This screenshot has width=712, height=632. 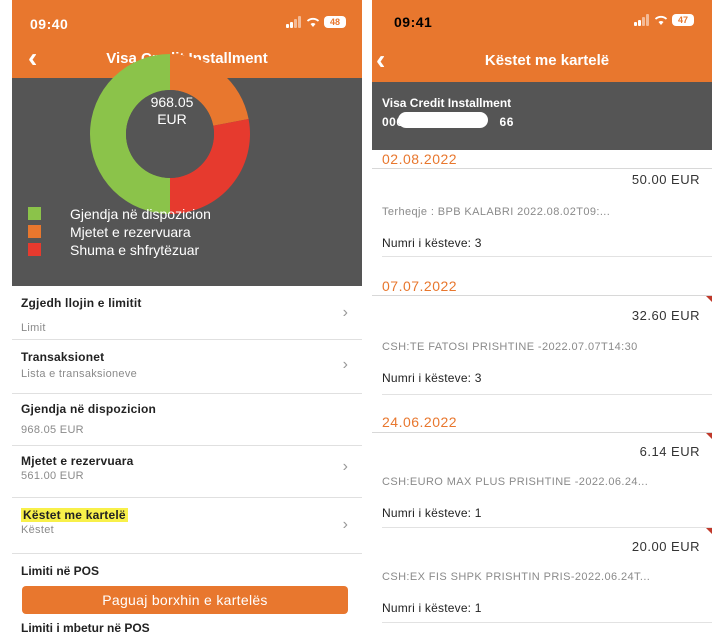 I want to click on battery-icon: 47, so click(x=683, y=20).